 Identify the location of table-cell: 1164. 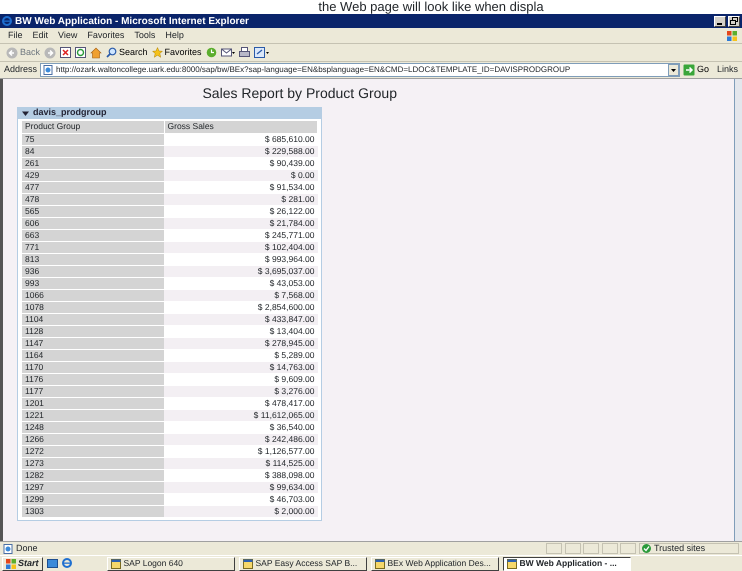
(93, 355).